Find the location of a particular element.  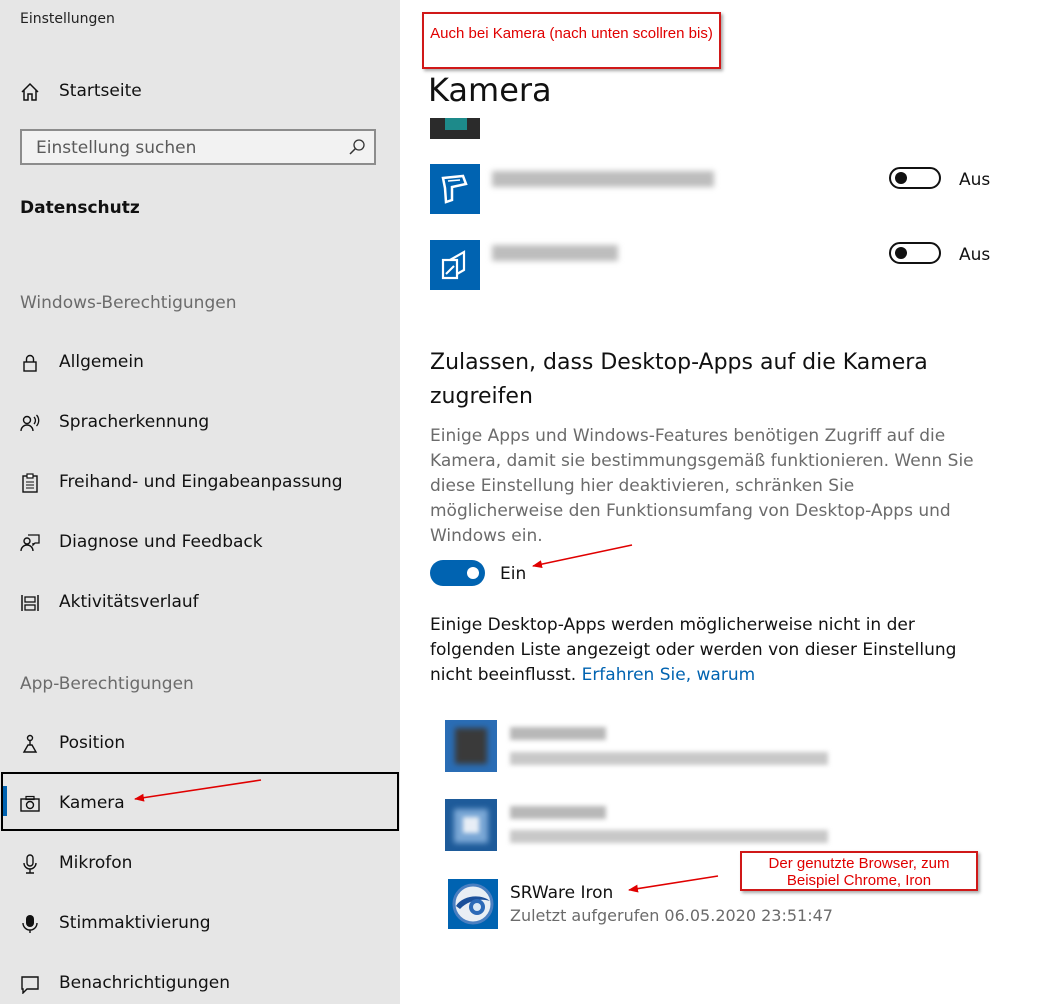

selected-item-highlight-box is located at coordinates (200, 801).